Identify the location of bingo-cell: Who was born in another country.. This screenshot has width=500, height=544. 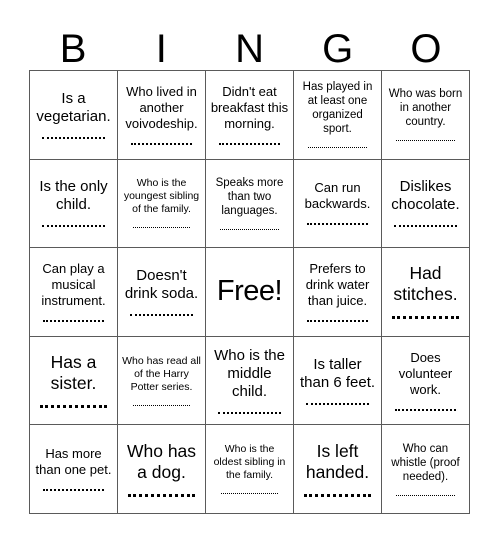
(426, 115).